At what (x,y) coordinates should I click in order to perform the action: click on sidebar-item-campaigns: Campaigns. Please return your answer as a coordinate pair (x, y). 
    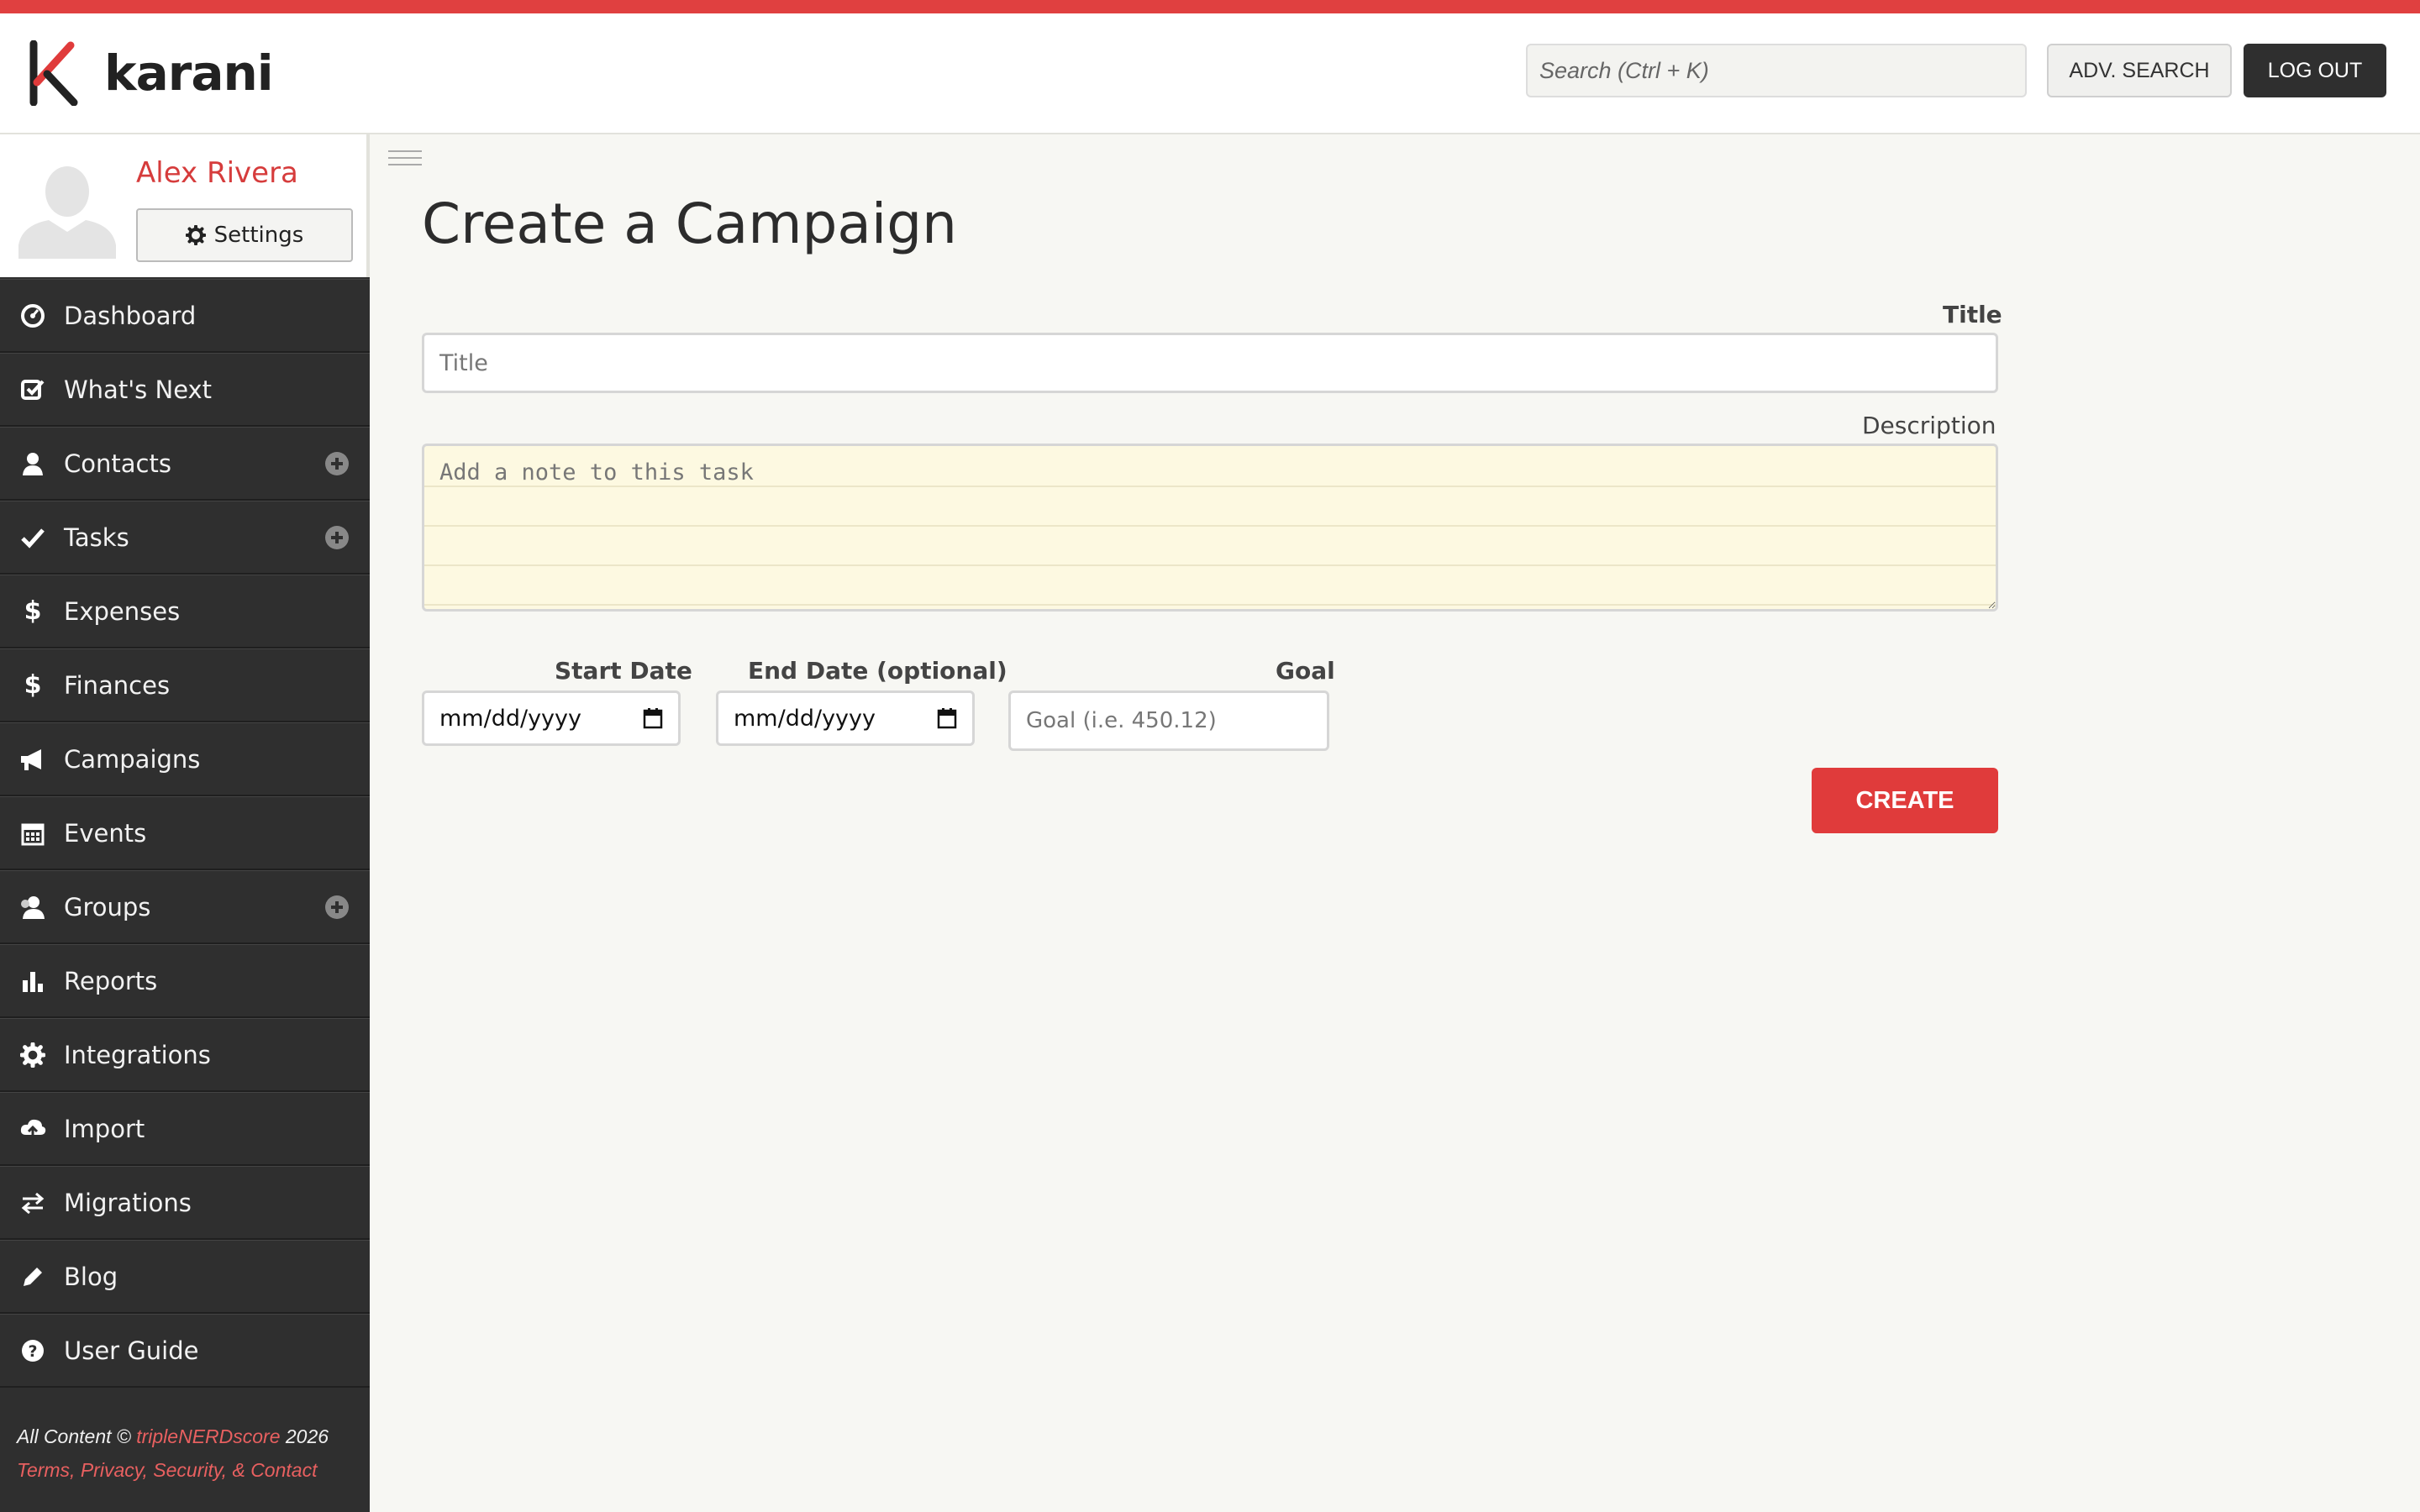
    Looking at the image, I should click on (185, 759).